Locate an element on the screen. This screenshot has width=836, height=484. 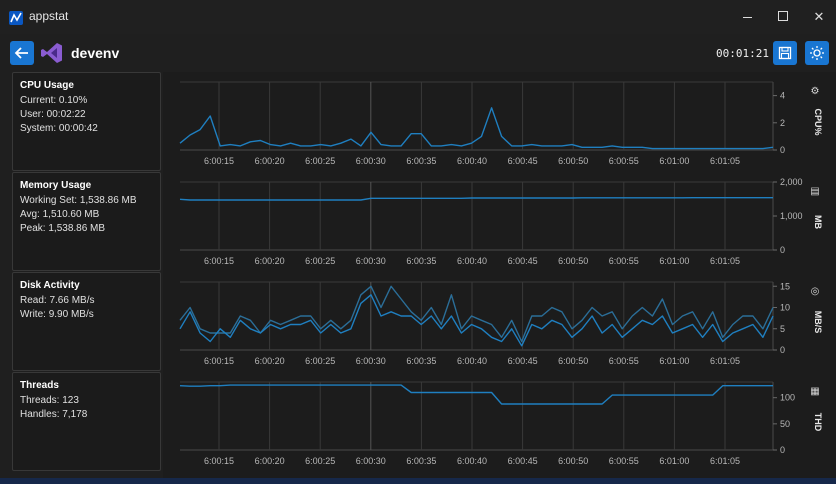
elapsed-timer: 00:01:21 is located at coordinates (742, 53).